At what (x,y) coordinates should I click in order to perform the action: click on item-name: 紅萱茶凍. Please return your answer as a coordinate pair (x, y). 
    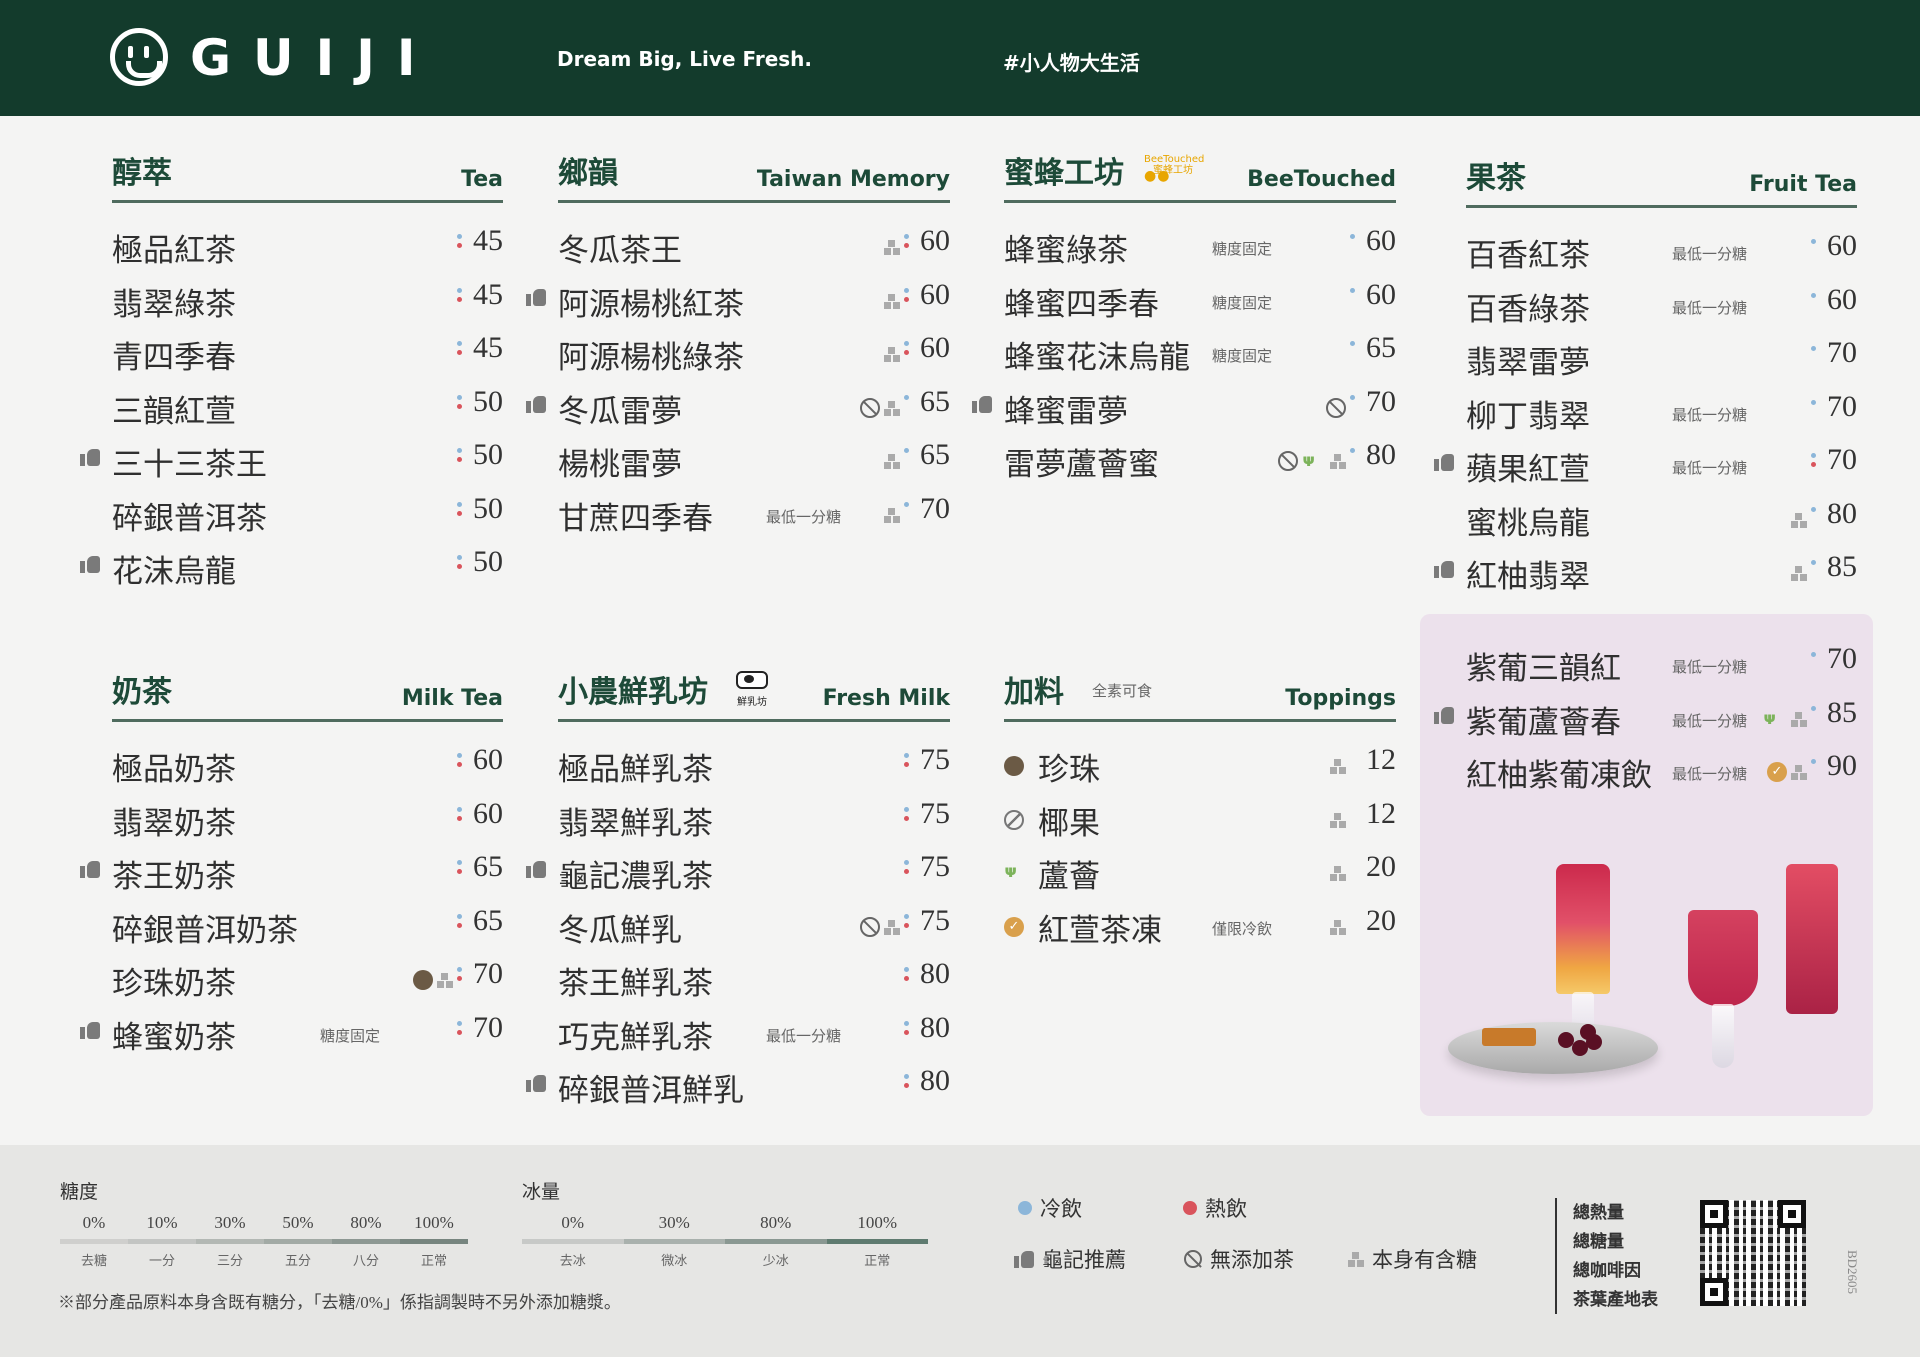
    Looking at the image, I should click on (1100, 930).